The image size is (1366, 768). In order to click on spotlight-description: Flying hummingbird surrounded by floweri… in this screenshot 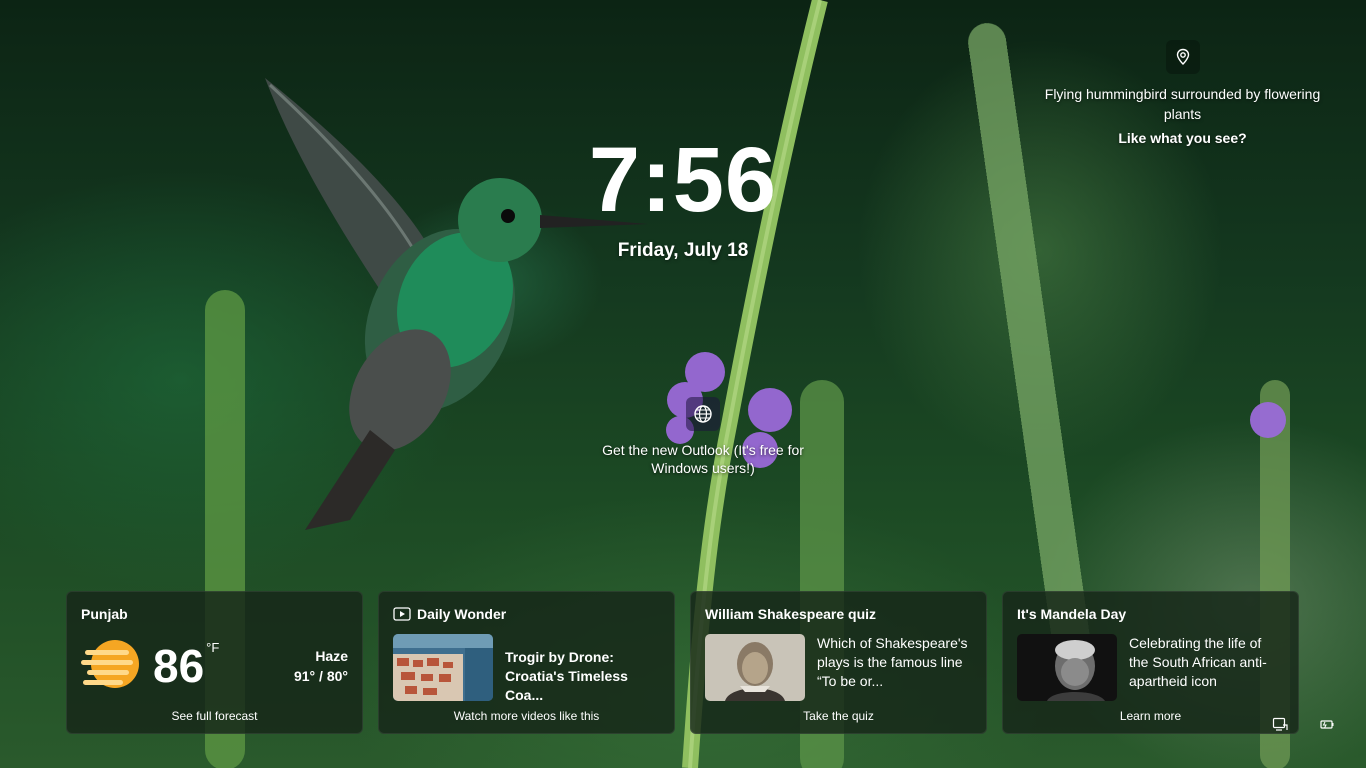, I will do `click(1182, 104)`.